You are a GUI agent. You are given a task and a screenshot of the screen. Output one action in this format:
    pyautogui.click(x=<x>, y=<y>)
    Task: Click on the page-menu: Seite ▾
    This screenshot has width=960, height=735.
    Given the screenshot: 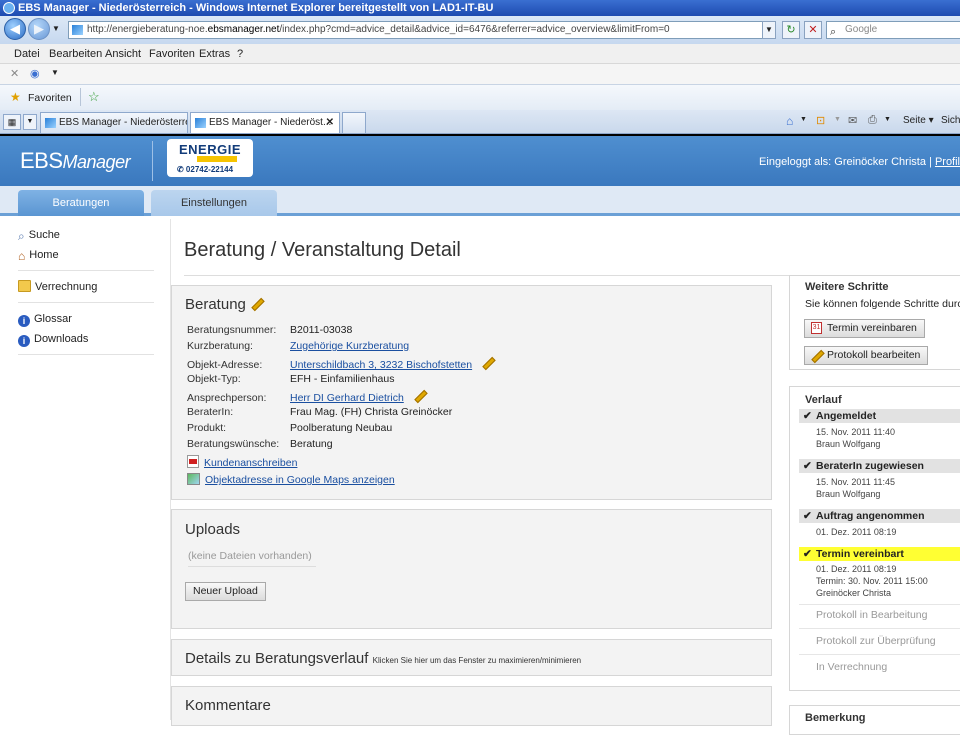 What is the action you would take?
    pyautogui.click(x=918, y=120)
    